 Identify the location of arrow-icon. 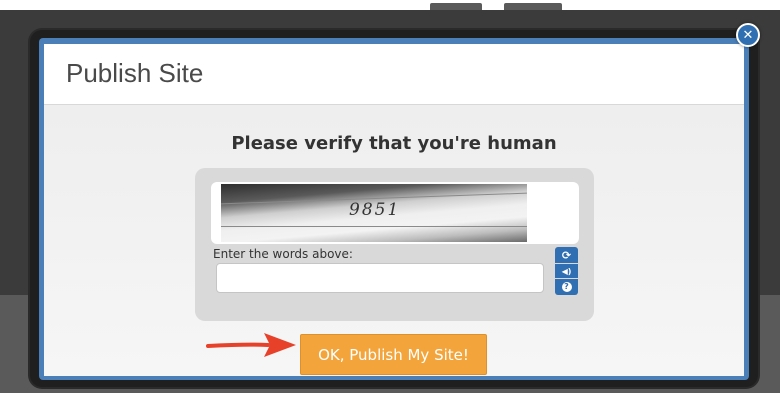
(251, 345).